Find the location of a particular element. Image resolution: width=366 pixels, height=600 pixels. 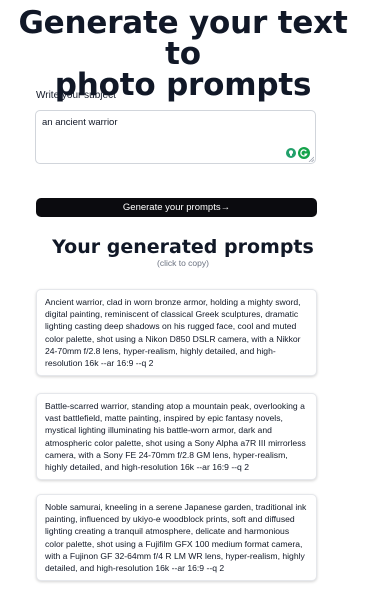

subject-text: an ancient warrior is located at coordinates (80, 122).